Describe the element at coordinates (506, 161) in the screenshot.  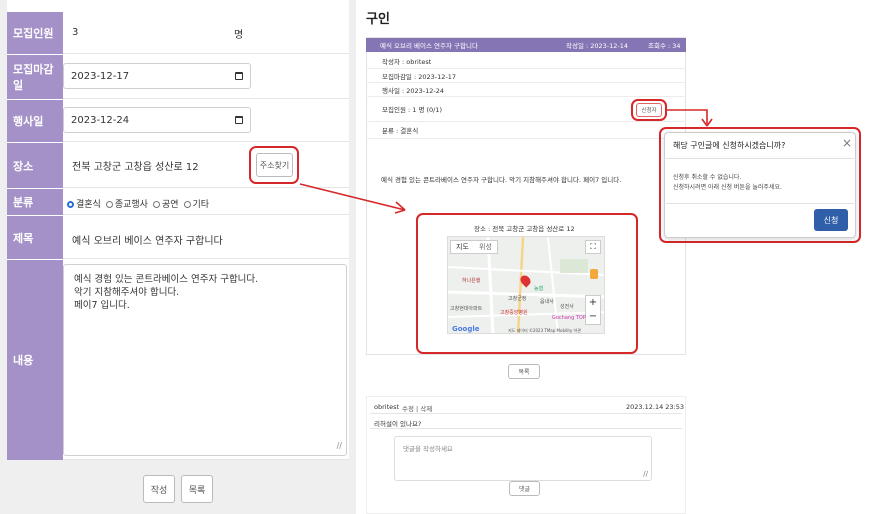
I see `annotation-arrows` at that location.